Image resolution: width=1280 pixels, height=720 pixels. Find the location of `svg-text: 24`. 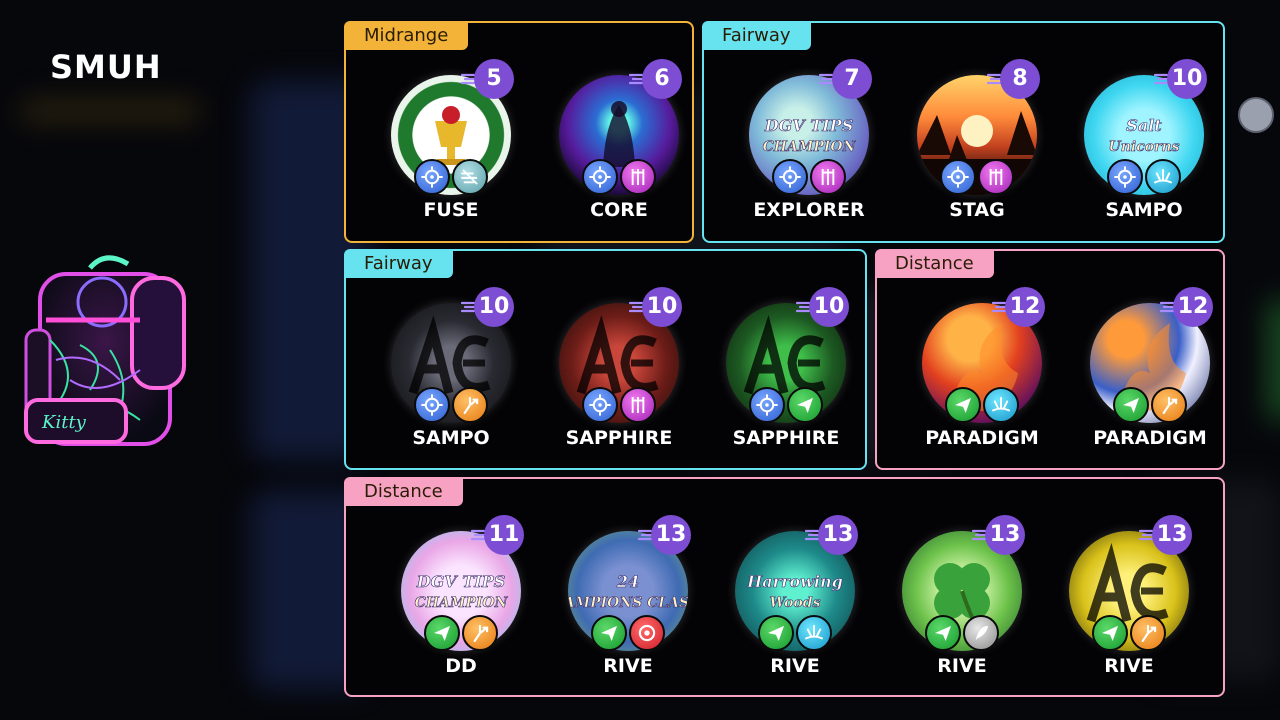

svg-text: 24 is located at coordinates (627, 581).